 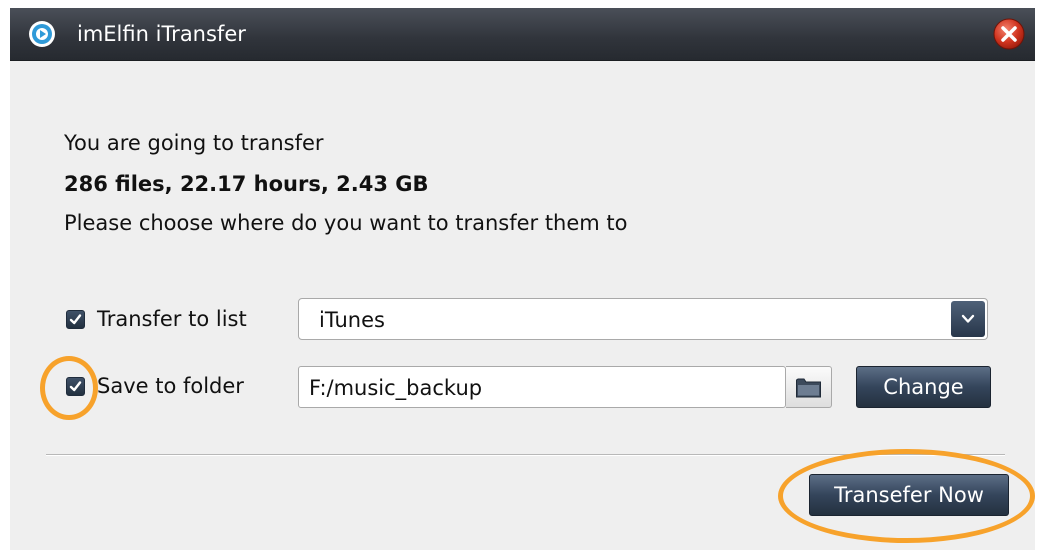 What do you see at coordinates (172, 319) in the screenshot?
I see `transfer-to-list-label: Transfer to list` at bounding box center [172, 319].